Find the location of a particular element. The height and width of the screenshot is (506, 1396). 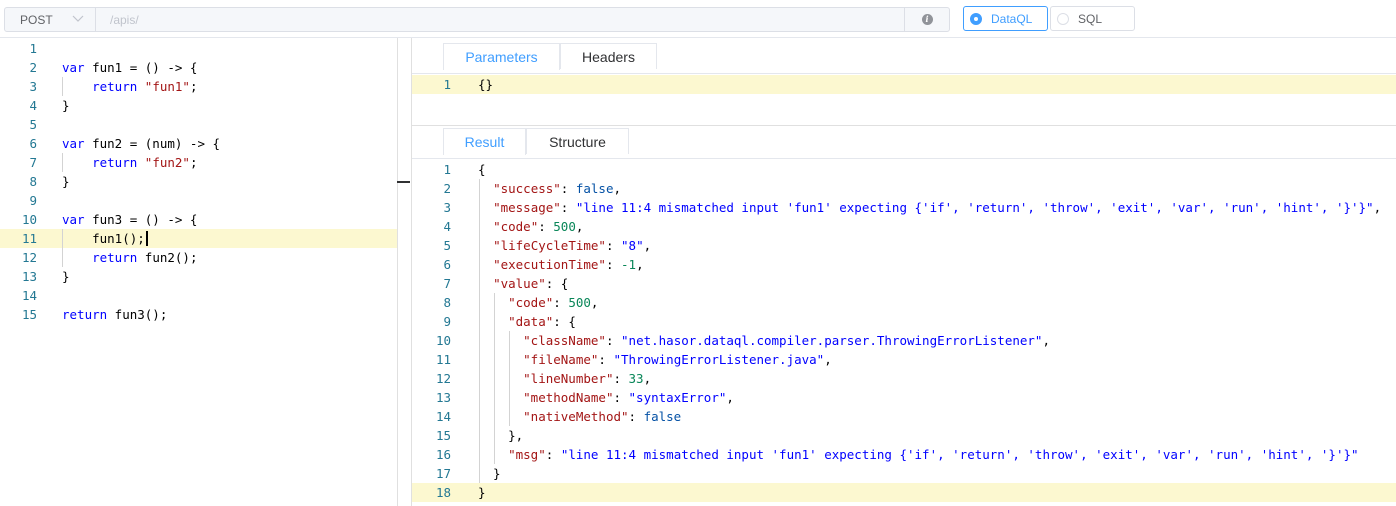

panel-splitter is located at coordinates (904, 125).